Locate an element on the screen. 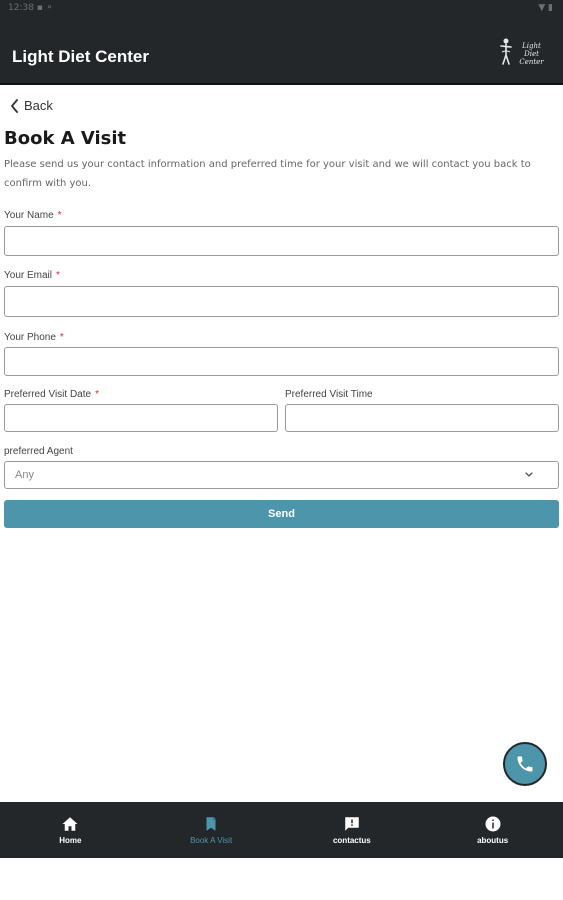 The image size is (563, 900). nav-item-aboutus: aboutus is located at coordinates (492, 830).